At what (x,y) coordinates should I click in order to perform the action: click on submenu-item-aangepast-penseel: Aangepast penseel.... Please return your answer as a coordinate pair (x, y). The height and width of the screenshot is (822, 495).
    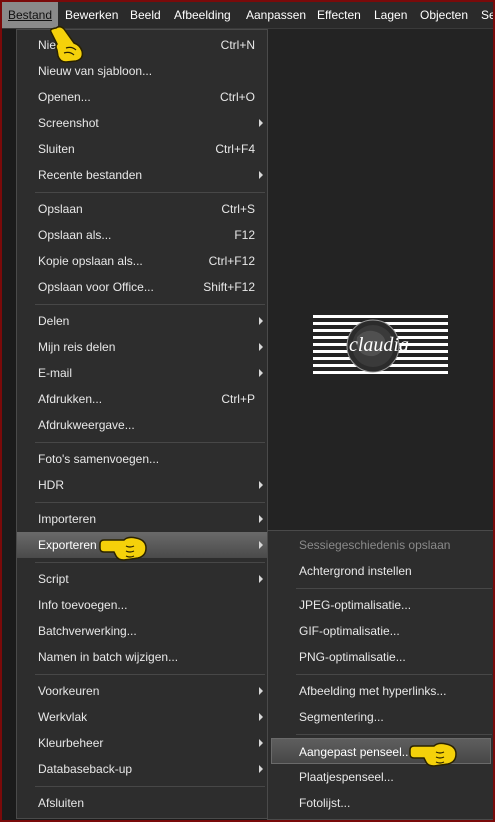
    Looking at the image, I should click on (381, 751).